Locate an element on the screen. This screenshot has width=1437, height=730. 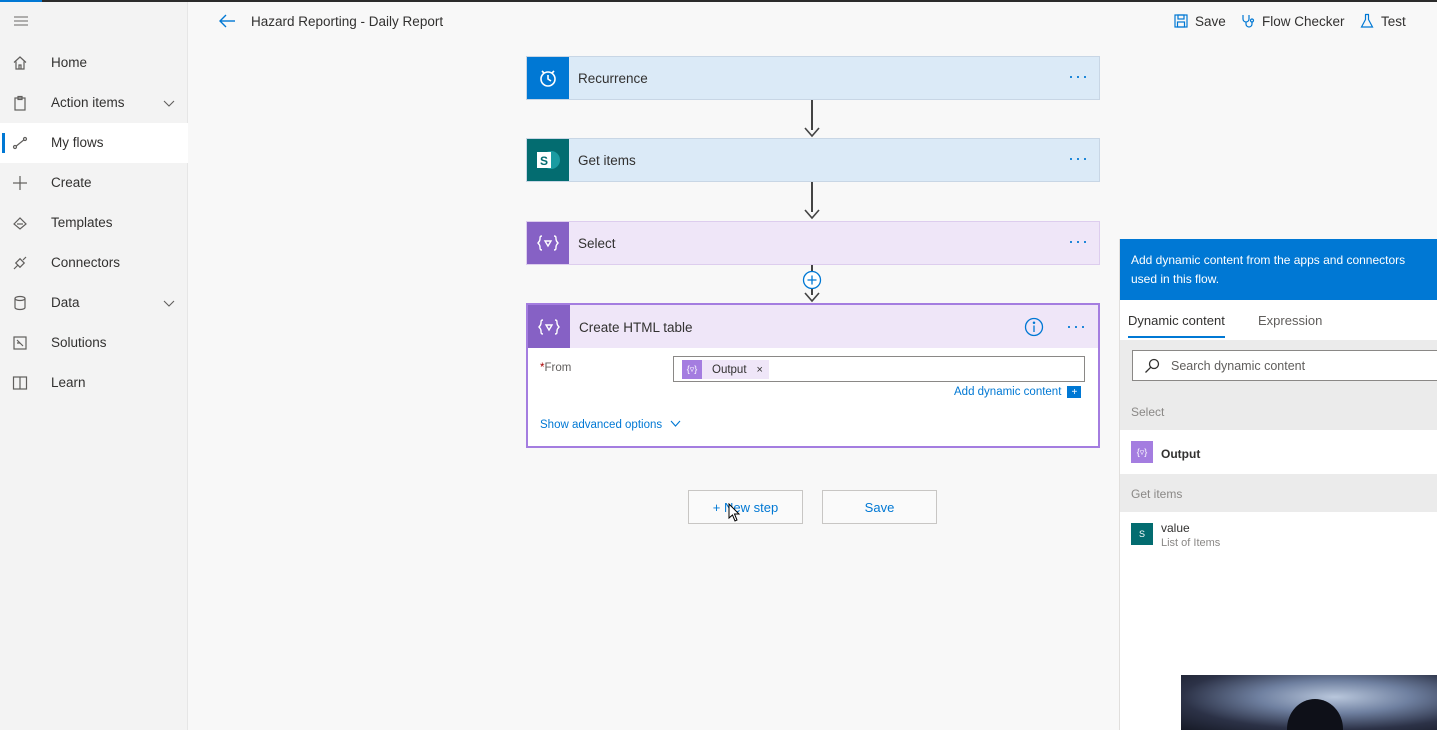
section-get-items: Get items is located at coordinates (1278, 493).